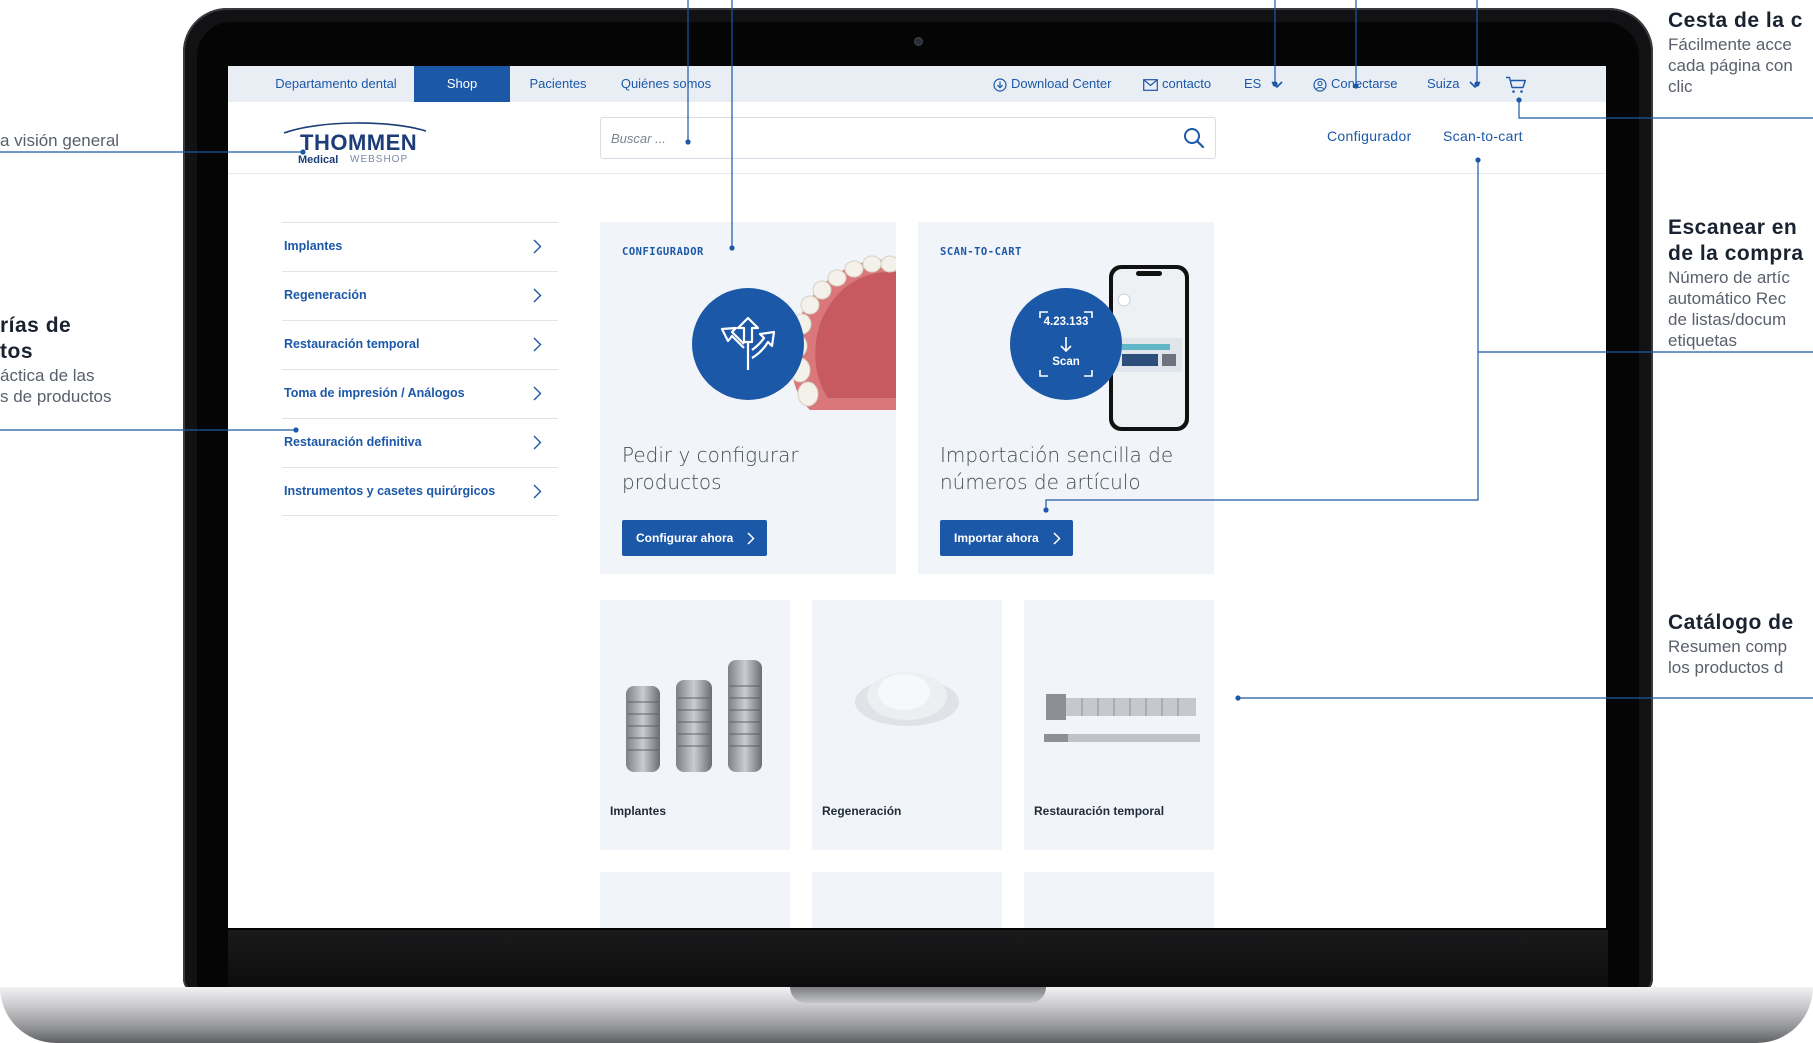 The width and height of the screenshot is (1813, 1043). What do you see at coordinates (1726, 667) in the screenshot?
I see `annotation-catalog-desc-2: los productos d` at bounding box center [1726, 667].